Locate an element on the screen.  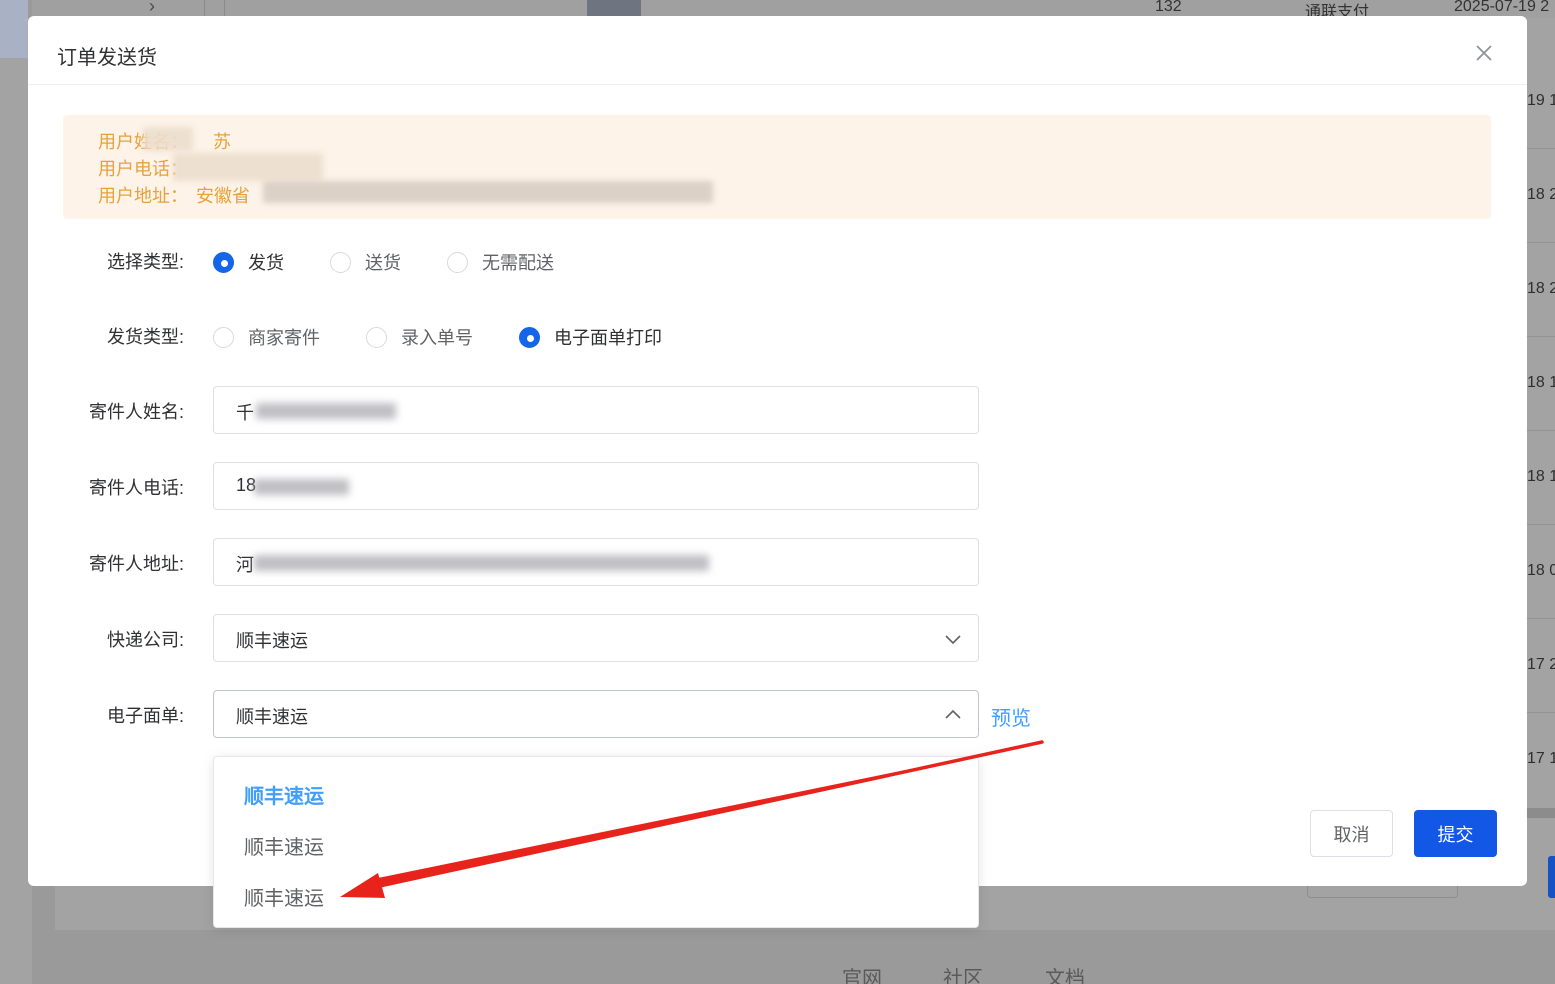
footer-link-website: 官网 is located at coordinates (862, 973).